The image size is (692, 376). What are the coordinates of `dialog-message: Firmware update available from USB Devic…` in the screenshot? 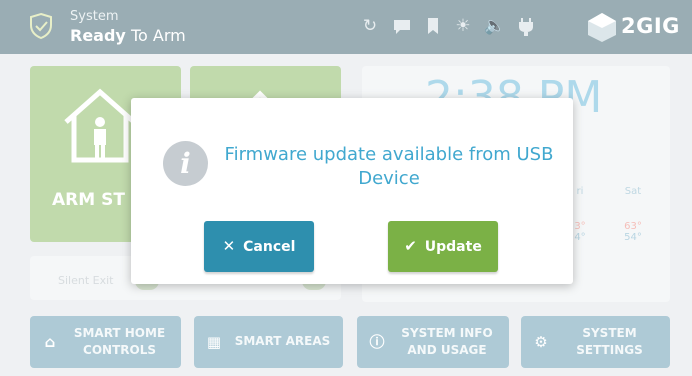 It's located at (389, 166).